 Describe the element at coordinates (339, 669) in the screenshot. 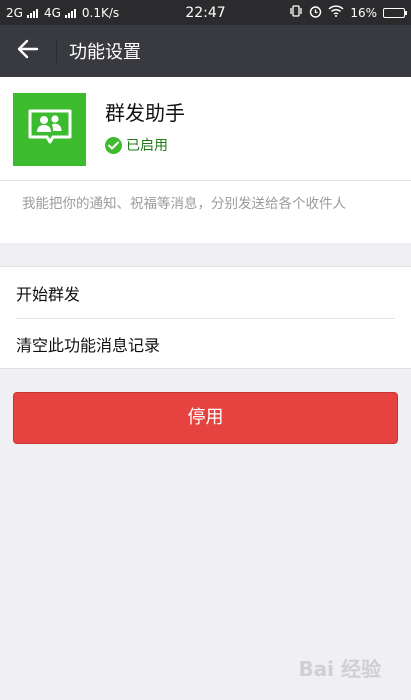

I see `watermark-logo: Bai 经验` at that location.